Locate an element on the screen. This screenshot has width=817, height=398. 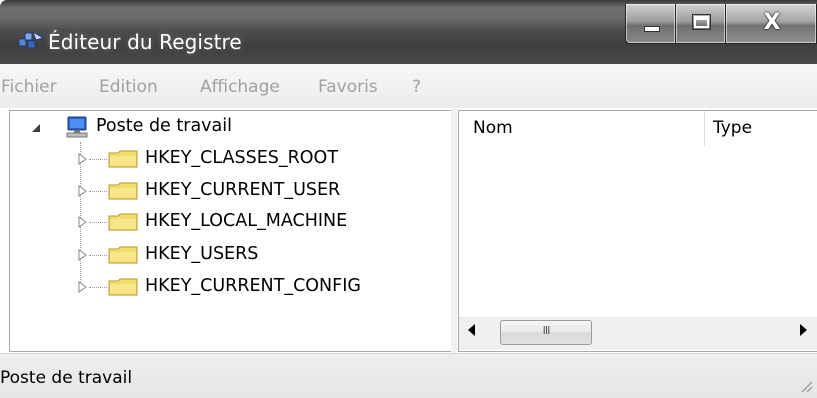
pane-splitter is located at coordinates (454, 230).